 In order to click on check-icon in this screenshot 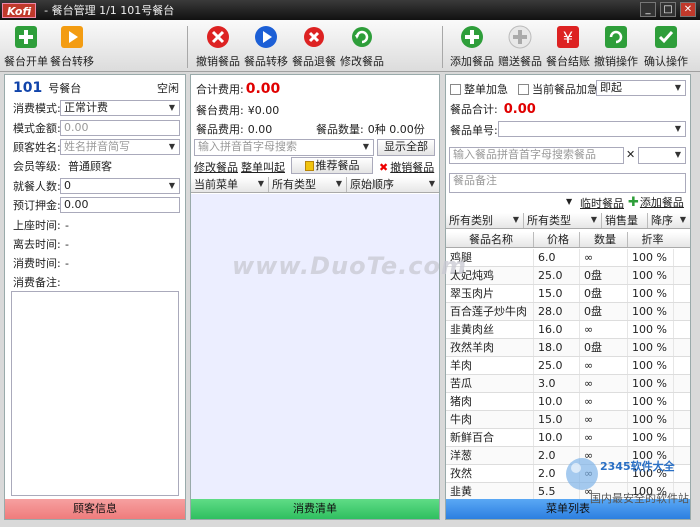, I will do `click(666, 37)`.